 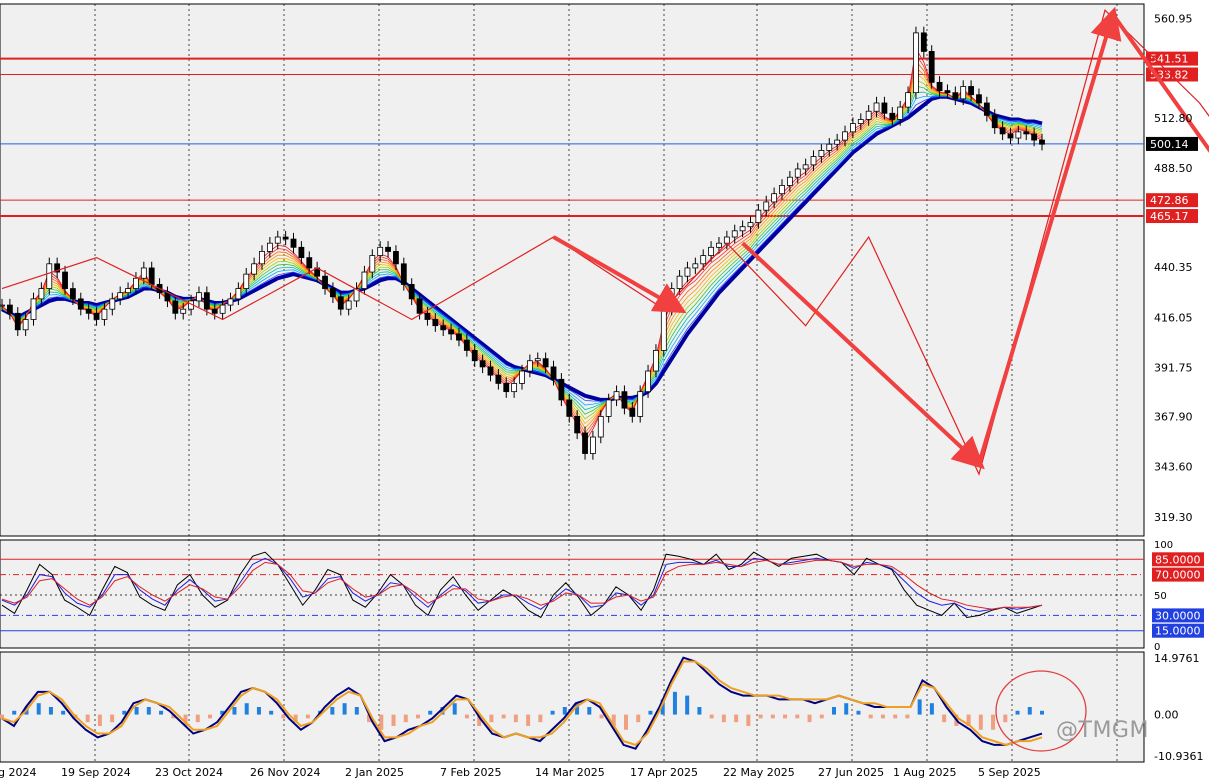 What do you see at coordinates (1178, 559) in the screenshot?
I see `stoch-level-tag-label: 85.0000` at bounding box center [1178, 559].